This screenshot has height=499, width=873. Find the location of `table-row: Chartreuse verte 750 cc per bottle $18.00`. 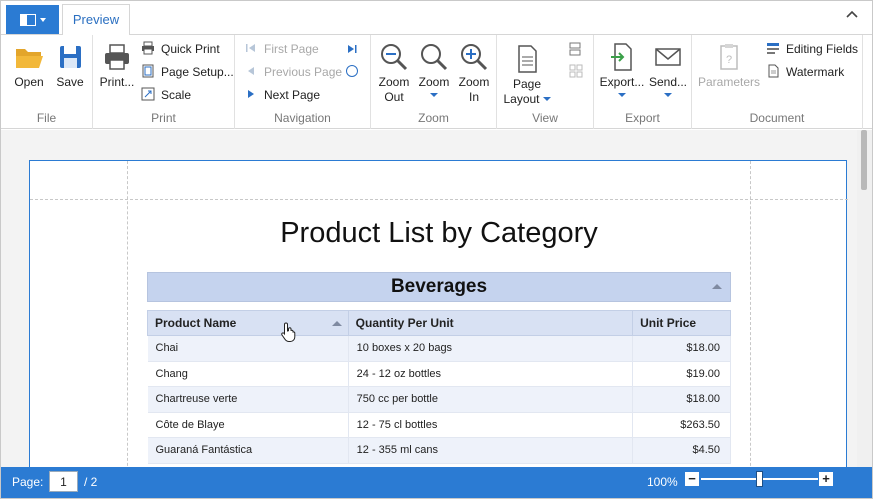

table-row: Chartreuse verte 750 cc per bottle $18.00 is located at coordinates (439, 399).